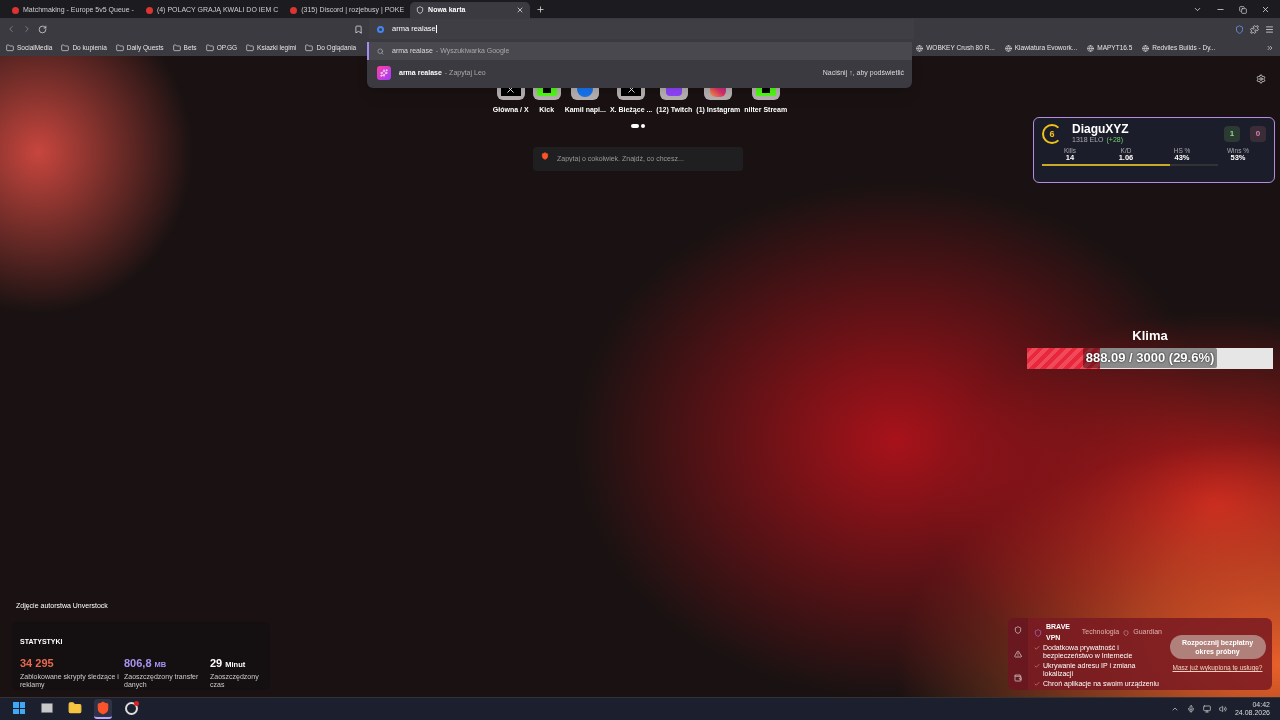 This screenshot has width=1280, height=720. Describe the element at coordinates (1206, 709) in the screenshot. I see `monitor-icon` at that location.